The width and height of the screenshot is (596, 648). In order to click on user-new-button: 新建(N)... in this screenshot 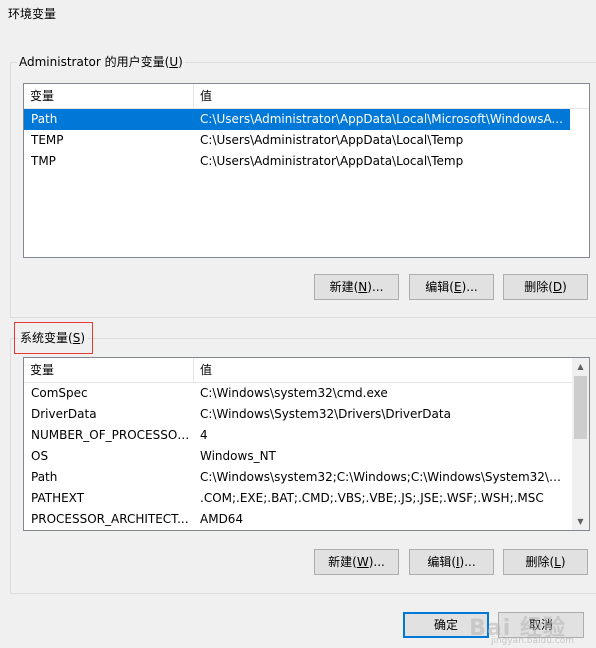, I will do `click(356, 287)`.